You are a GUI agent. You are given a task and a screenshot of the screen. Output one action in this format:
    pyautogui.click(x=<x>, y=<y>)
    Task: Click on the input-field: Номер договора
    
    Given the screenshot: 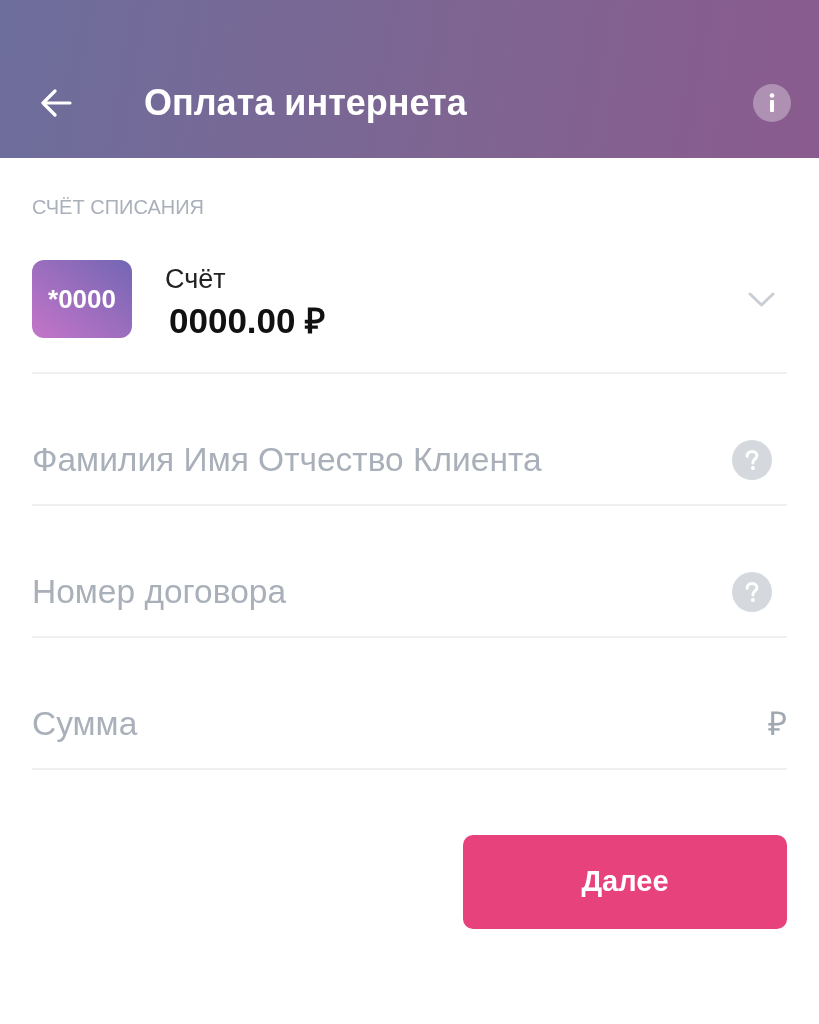 What is the action you would take?
    pyautogui.click(x=382, y=592)
    